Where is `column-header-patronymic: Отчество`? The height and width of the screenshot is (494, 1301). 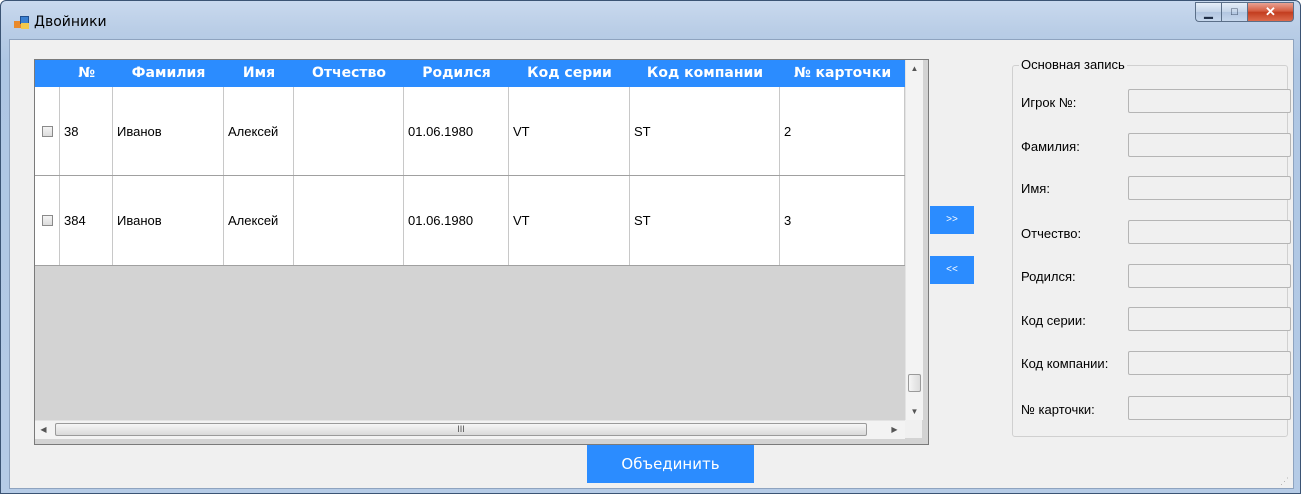
column-header-patronymic: Отчество is located at coordinates (349, 73).